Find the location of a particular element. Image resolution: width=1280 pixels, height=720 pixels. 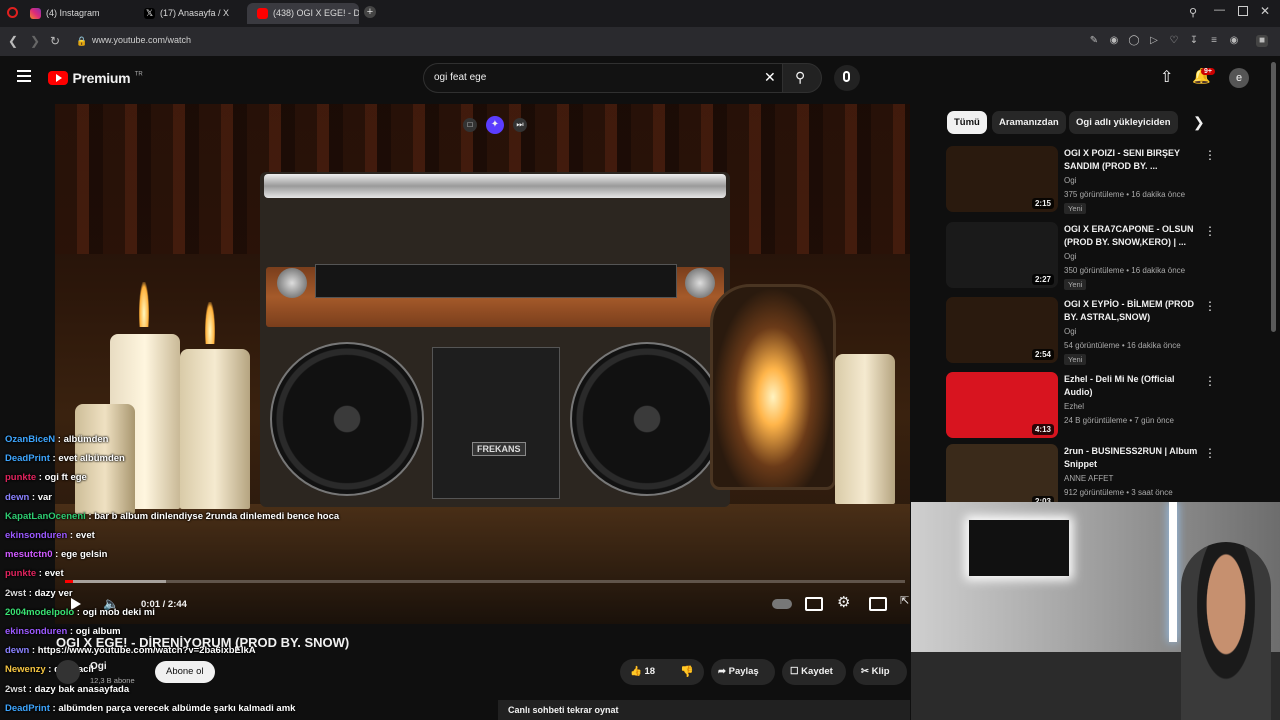

chevron-right-icon: ❯ is located at coordinates (1199, 122).